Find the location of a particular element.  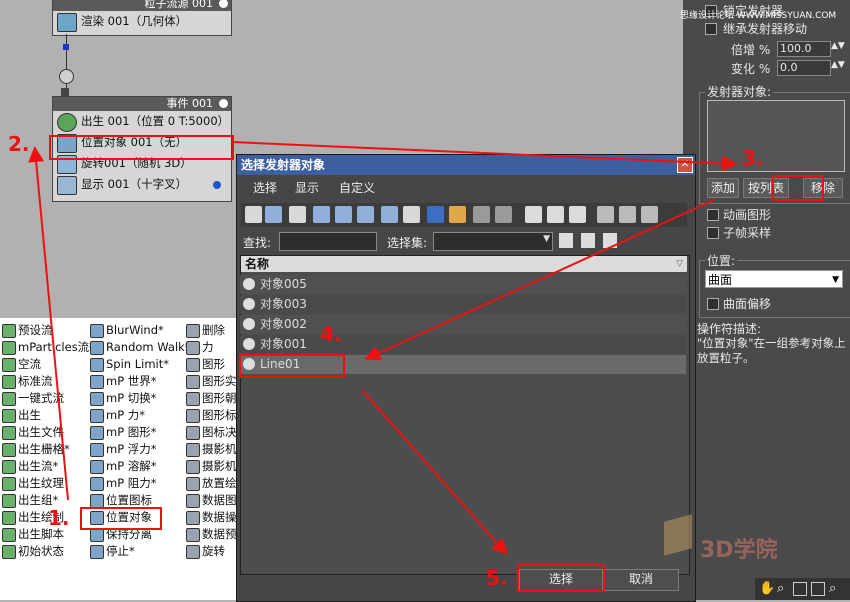

source-node: 粒子流源 001 渲染 001（几何体） is located at coordinates (142, 18).